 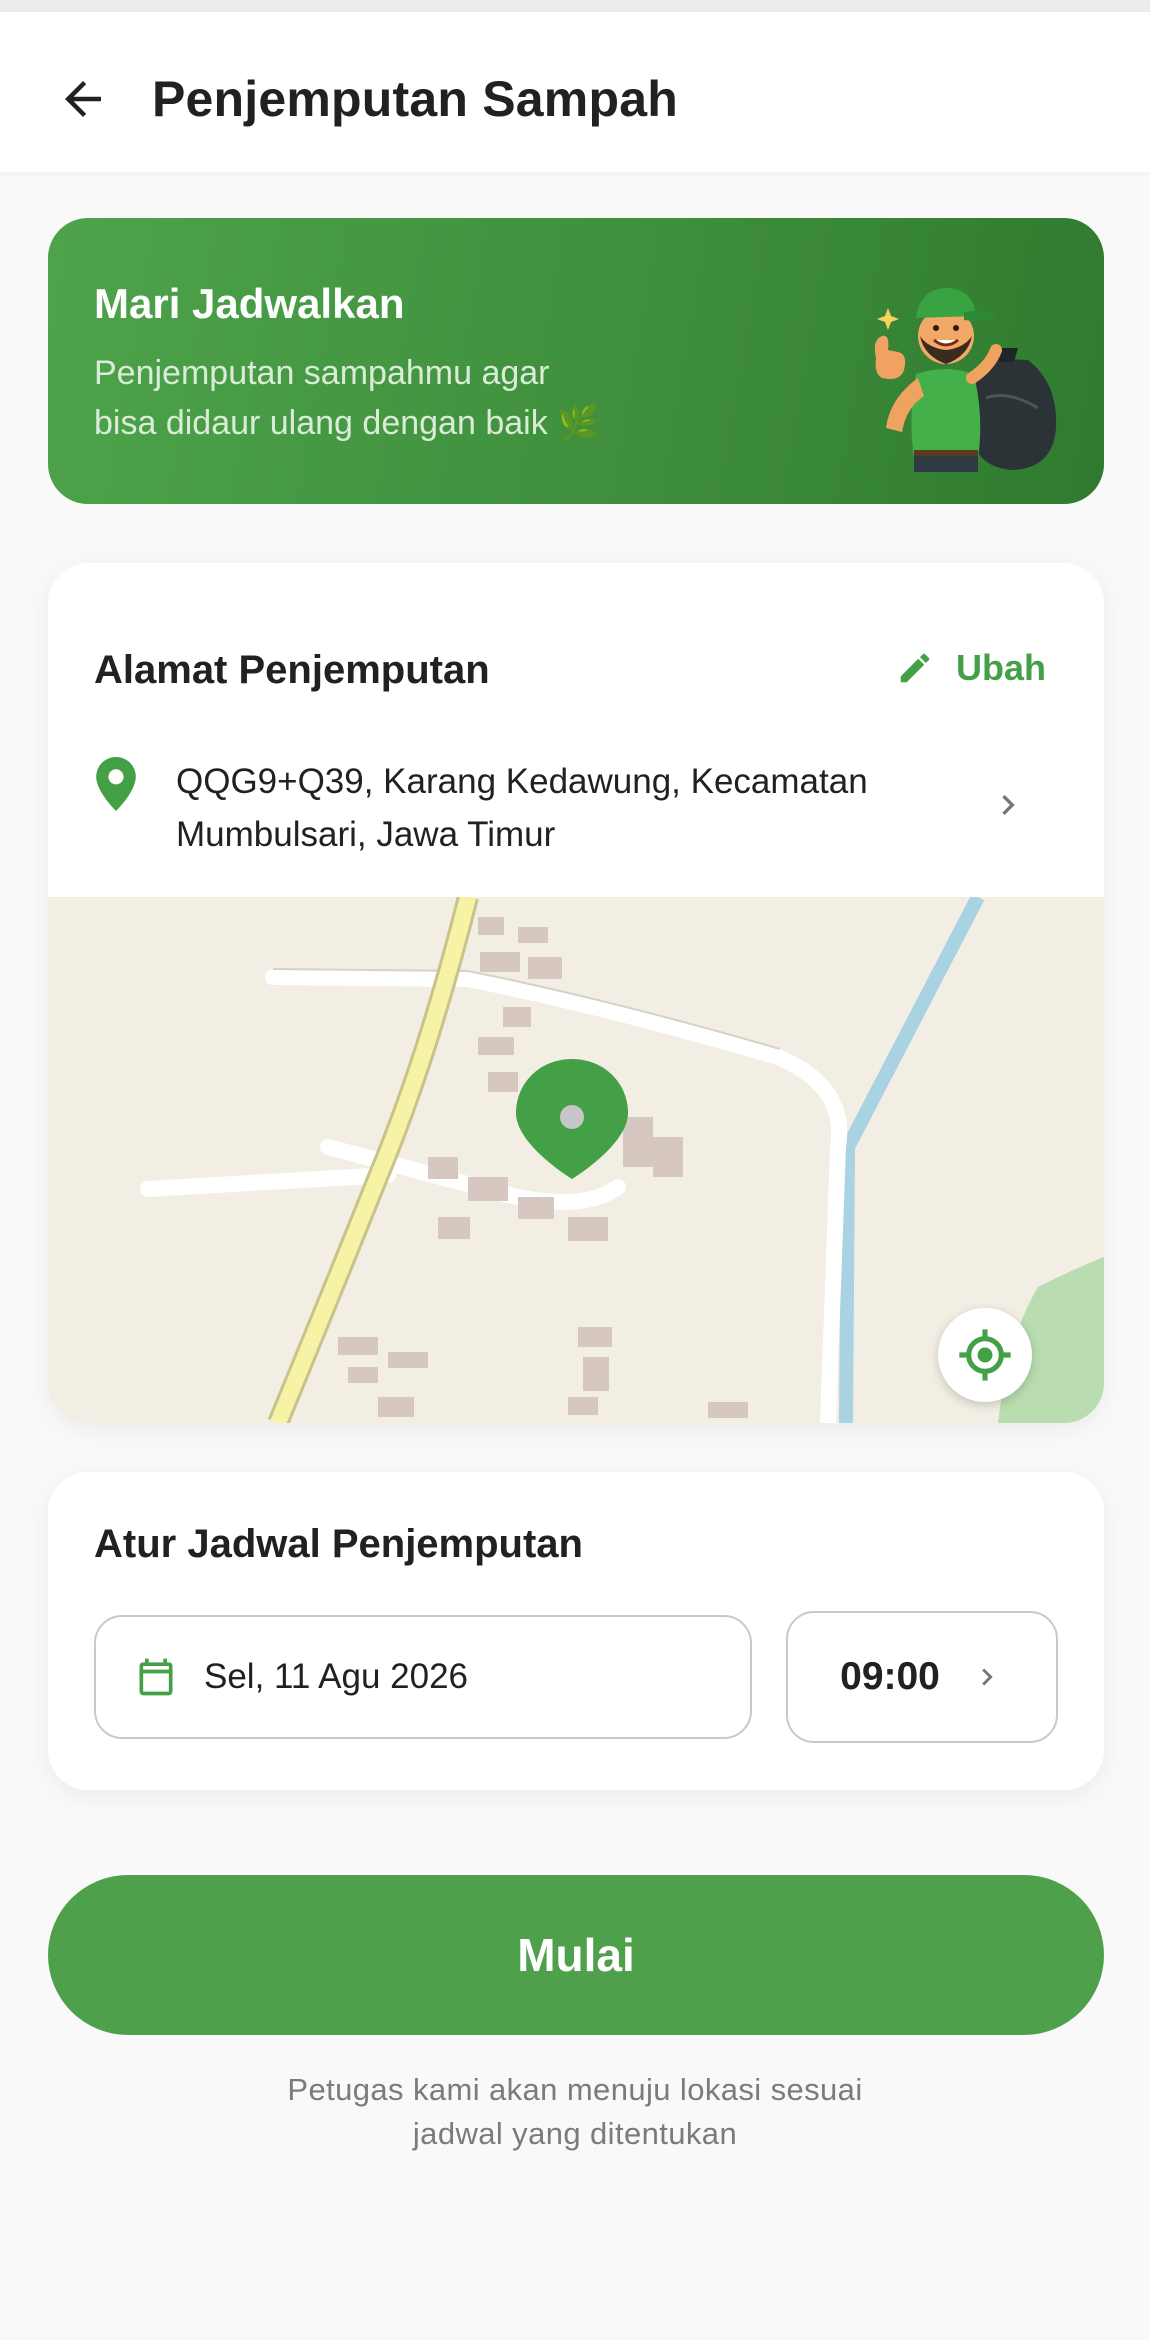 What do you see at coordinates (890, 1676) in the screenshot?
I see `time-value: 09:00` at bounding box center [890, 1676].